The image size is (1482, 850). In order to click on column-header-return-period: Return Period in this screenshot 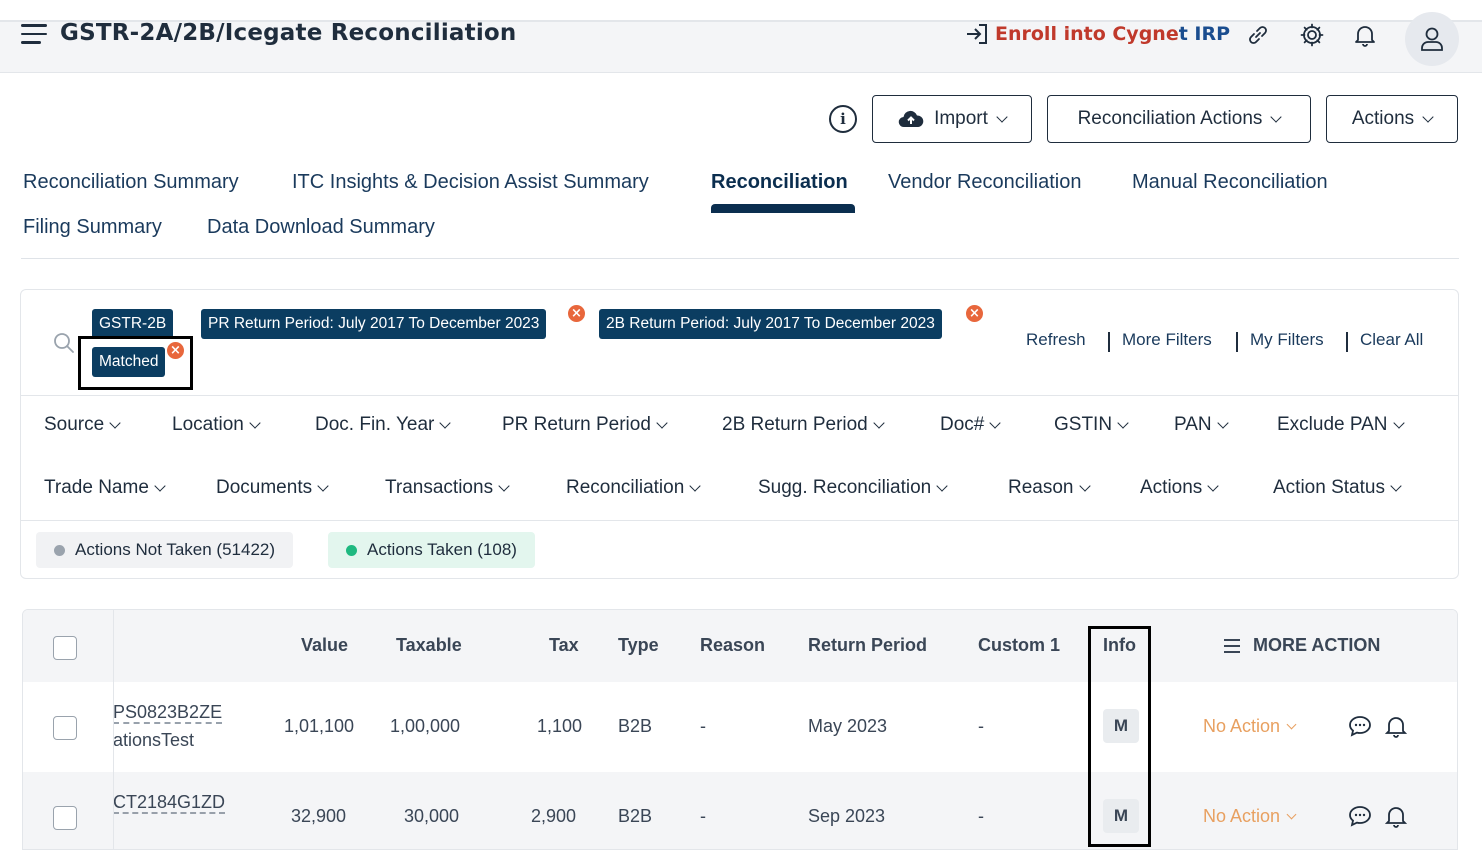, I will do `click(867, 645)`.